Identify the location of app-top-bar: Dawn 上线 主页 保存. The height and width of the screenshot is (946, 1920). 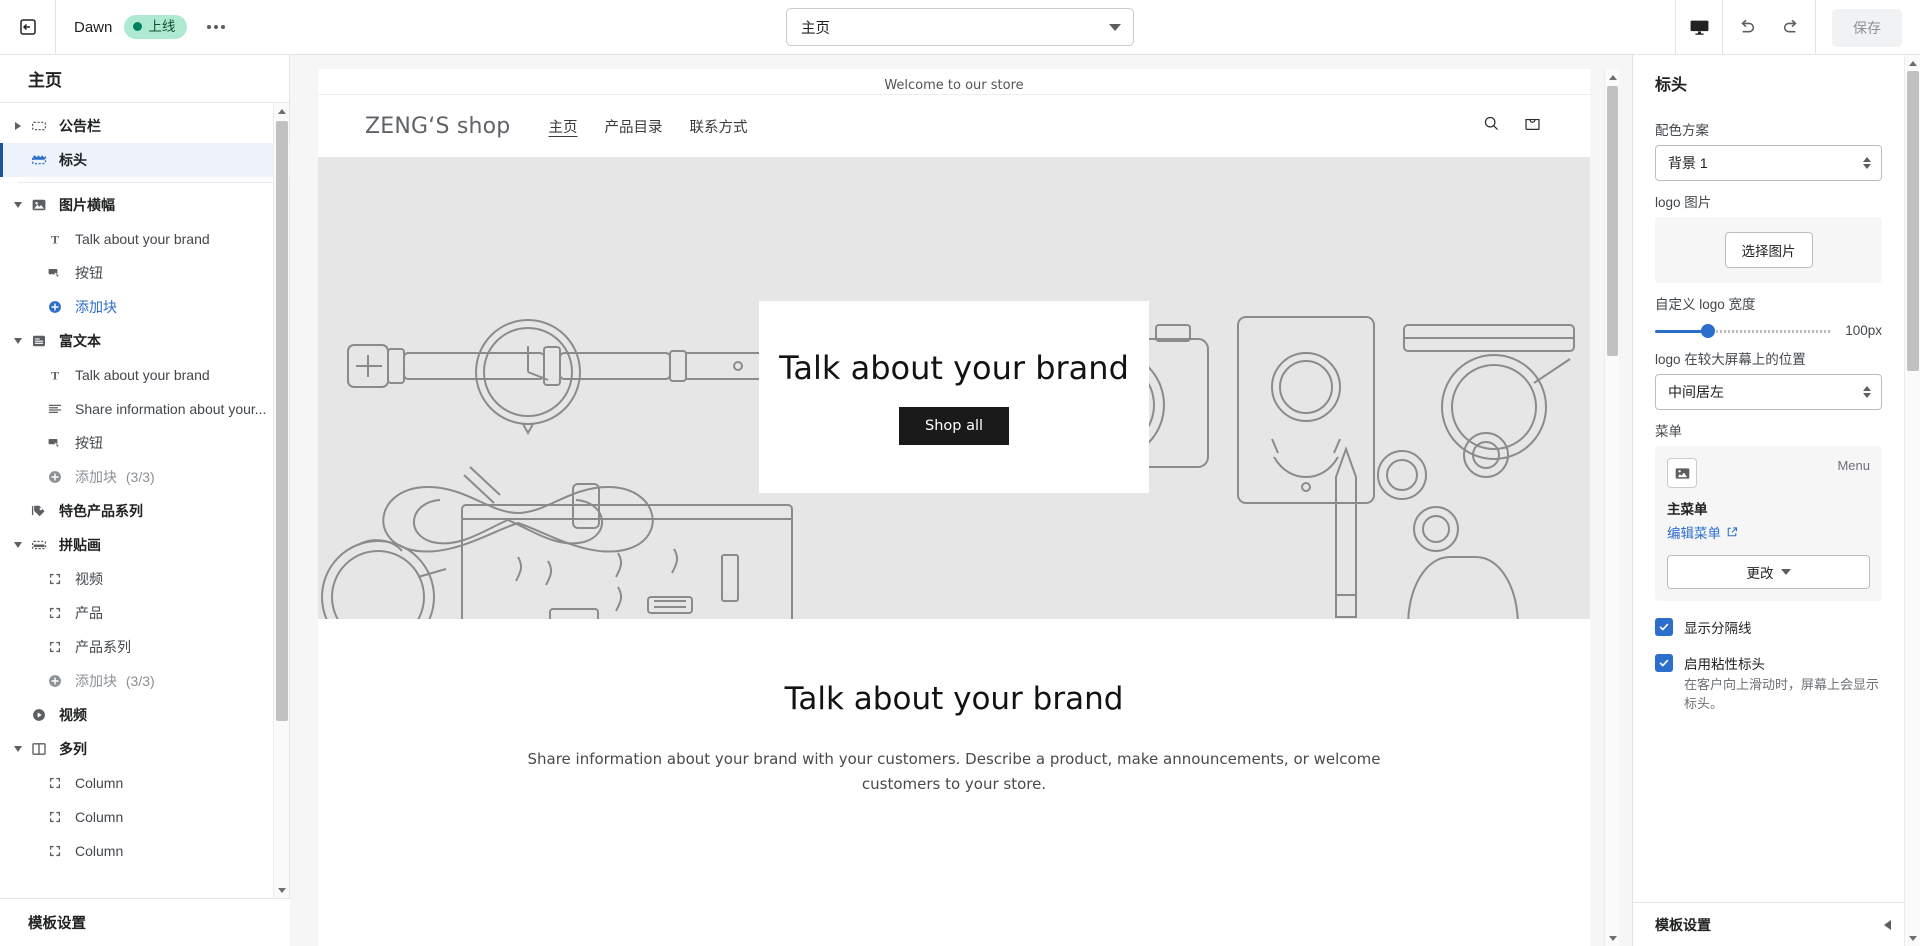
(960, 27).